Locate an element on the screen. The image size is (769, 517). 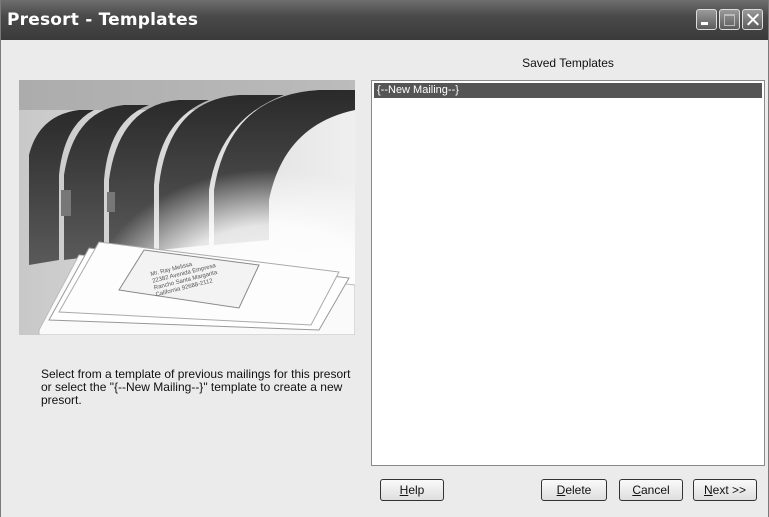
saved-templates-label: Saved Templates is located at coordinates (568, 63).